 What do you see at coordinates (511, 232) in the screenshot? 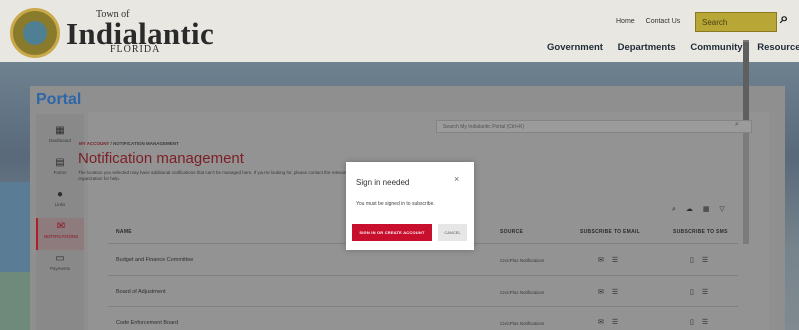
I see `column-header-source: SOURCE` at bounding box center [511, 232].